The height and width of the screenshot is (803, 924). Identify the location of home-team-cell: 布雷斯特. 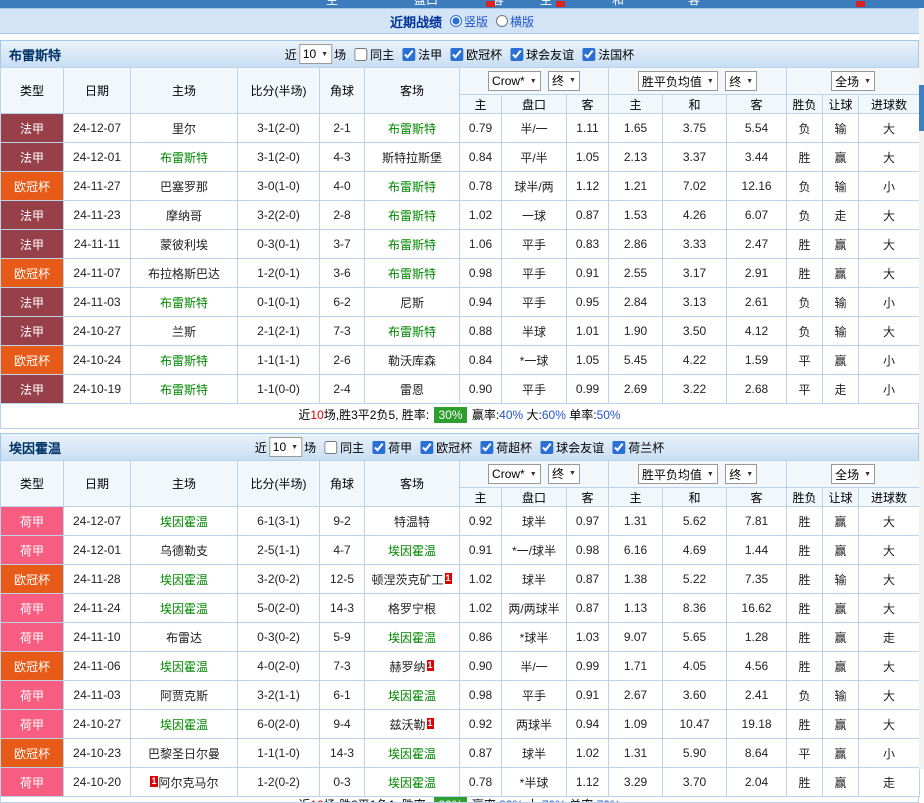
(184, 302).